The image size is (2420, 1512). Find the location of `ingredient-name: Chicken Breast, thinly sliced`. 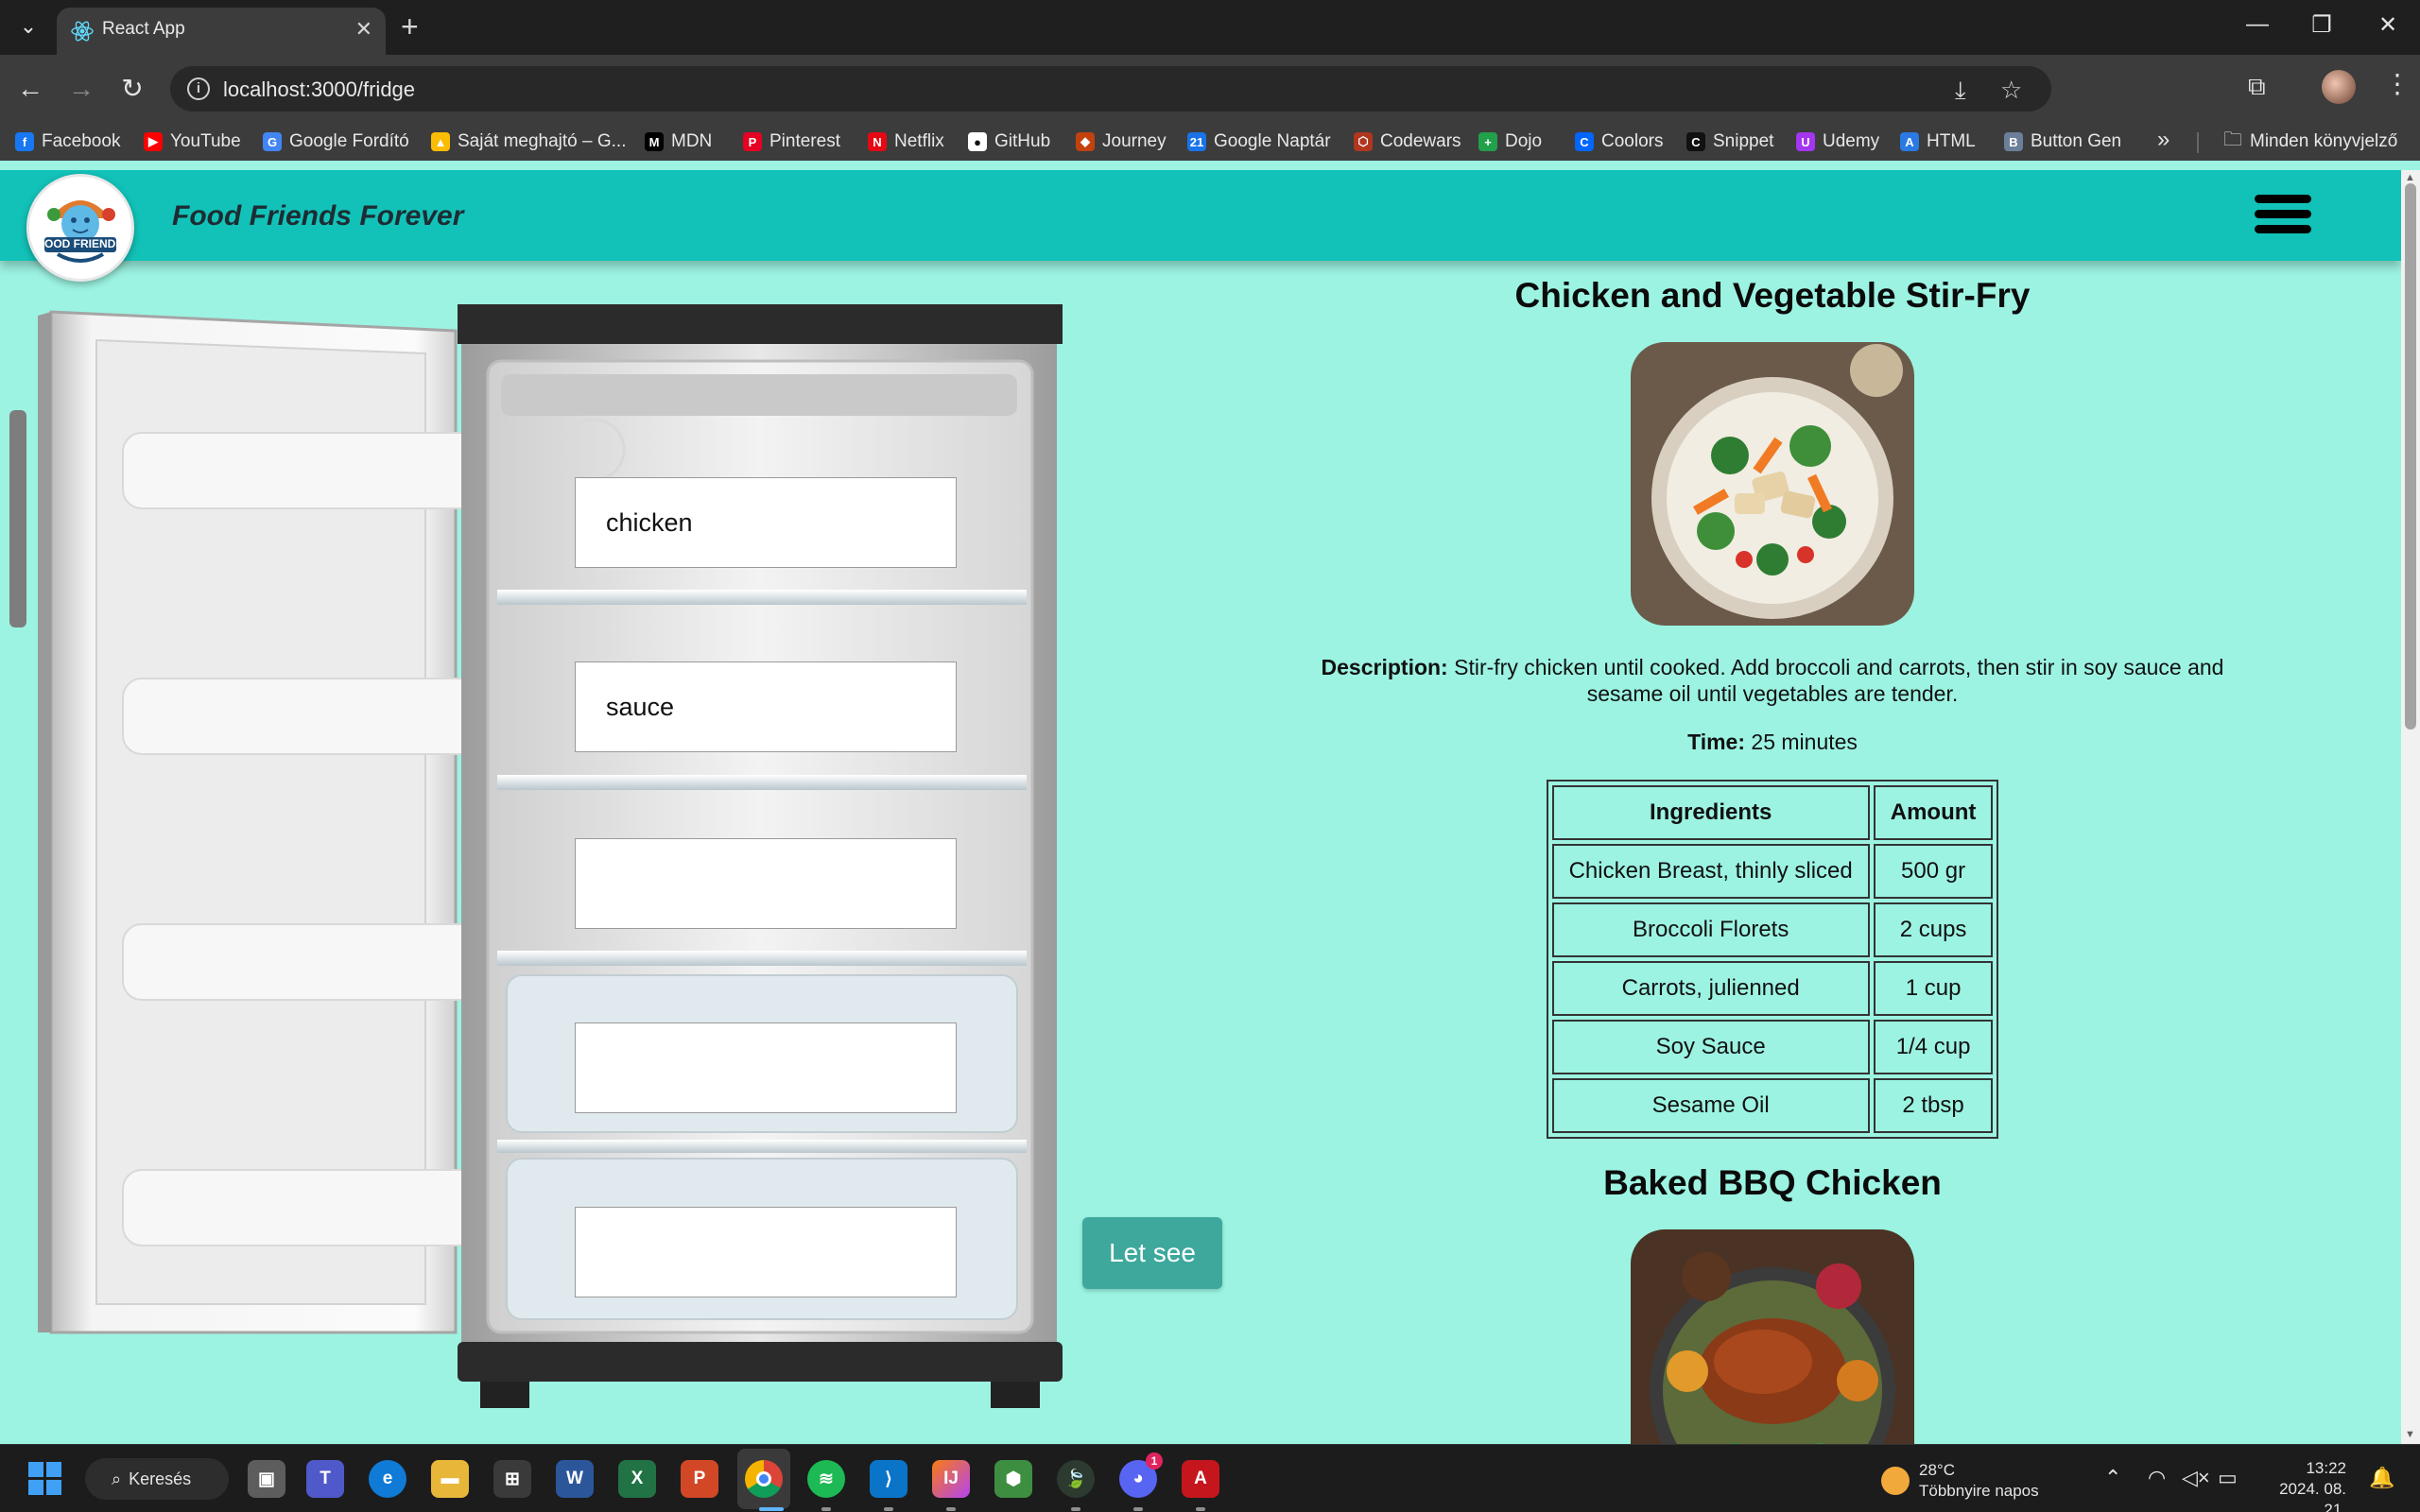

ingredient-name: Chicken Breast, thinly sliced is located at coordinates (1710, 871).